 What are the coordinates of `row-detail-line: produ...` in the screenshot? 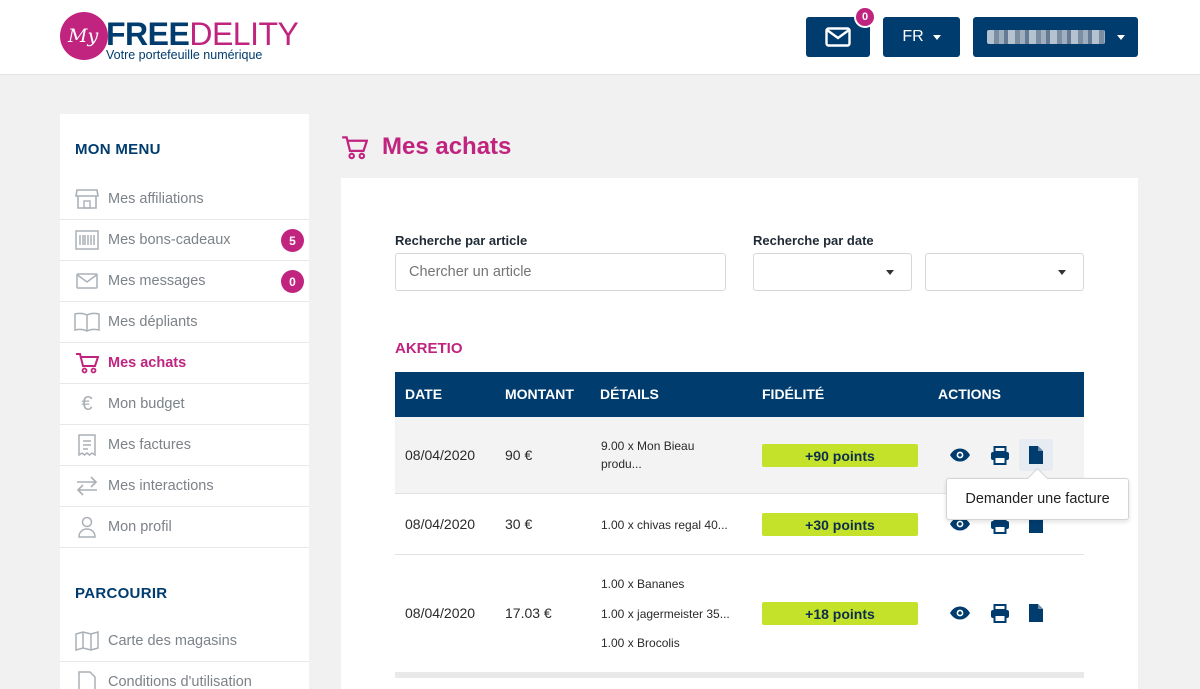 It's located at (621, 464).